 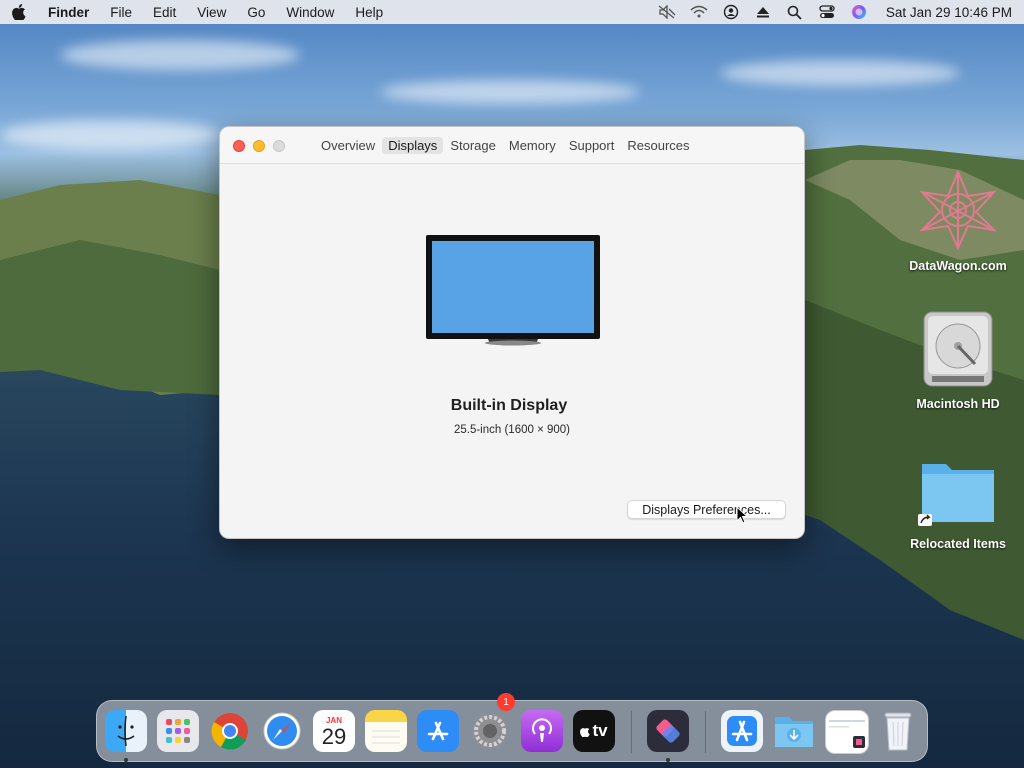 I want to click on app-store-icon, so click(x=438, y=731).